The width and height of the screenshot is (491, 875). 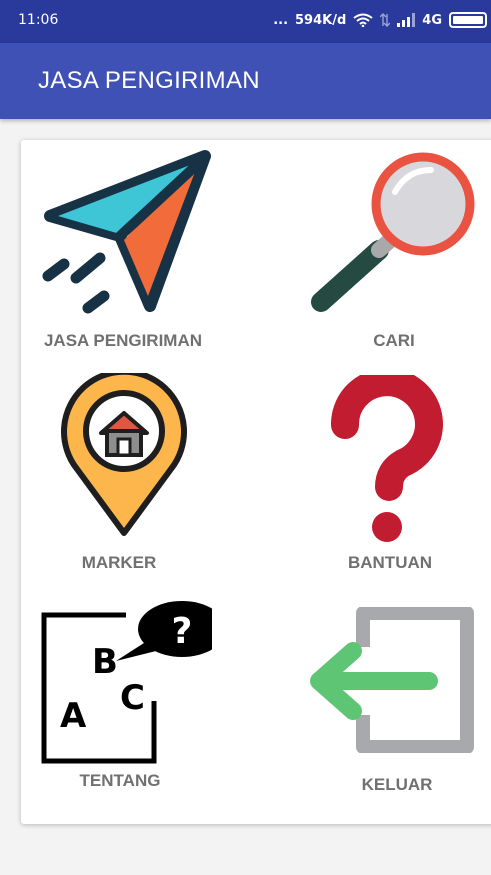 I want to click on menu-item-label: MARKER, so click(x=119, y=562).